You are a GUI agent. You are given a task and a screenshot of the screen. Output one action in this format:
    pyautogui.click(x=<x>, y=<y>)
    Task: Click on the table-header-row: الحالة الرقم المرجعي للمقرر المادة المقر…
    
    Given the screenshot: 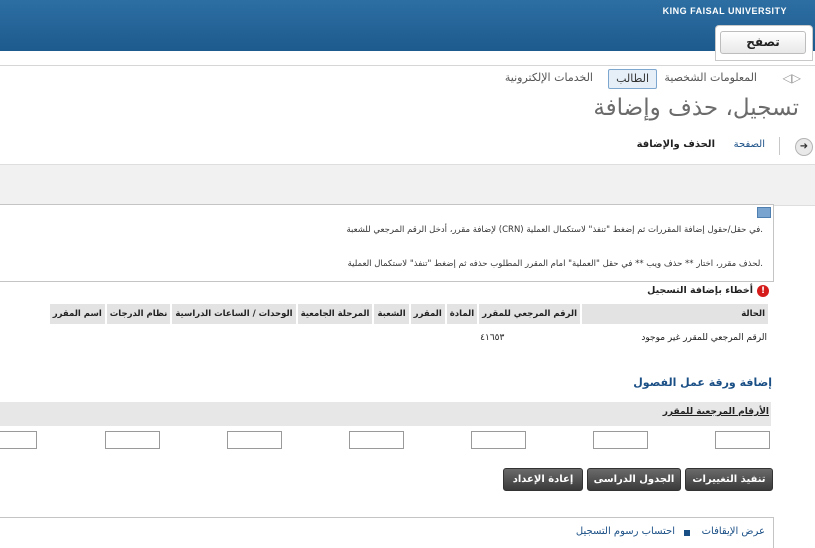 What is the action you would take?
    pyautogui.click(x=408, y=314)
    